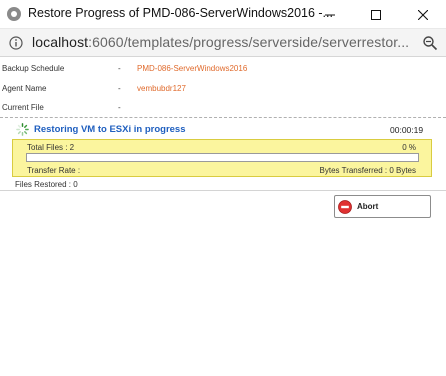 The width and height of the screenshot is (446, 376). I want to click on maximize-button, so click(376, 14).